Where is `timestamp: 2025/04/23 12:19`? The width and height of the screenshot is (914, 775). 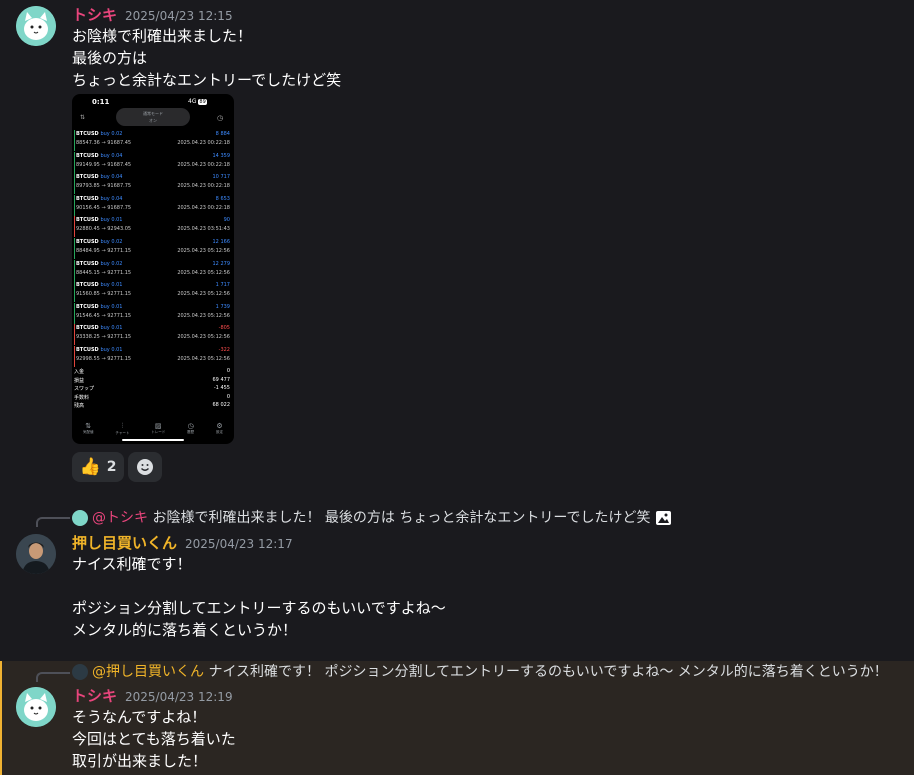 timestamp: 2025/04/23 12:19 is located at coordinates (179, 697).